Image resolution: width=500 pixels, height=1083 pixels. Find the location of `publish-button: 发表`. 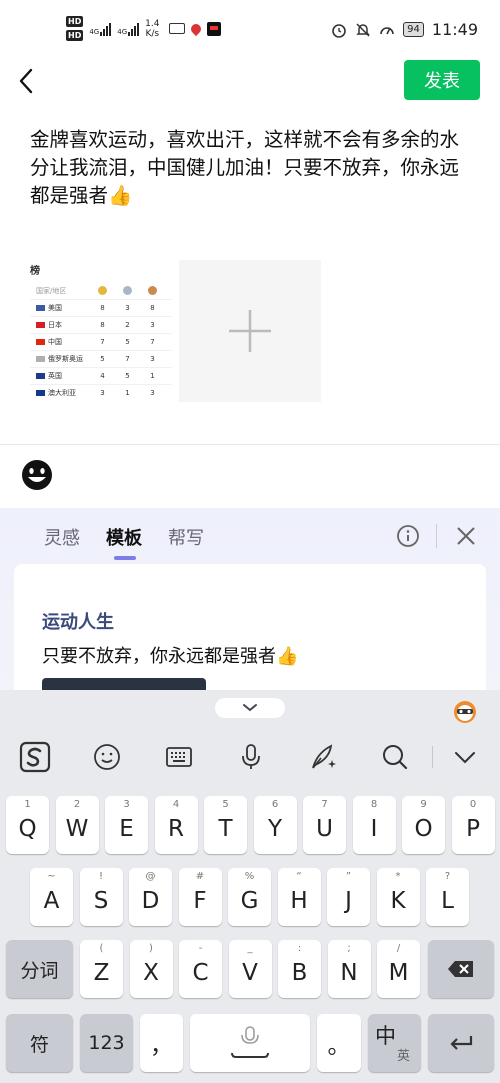

publish-button: 发表 is located at coordinates (442, 80).